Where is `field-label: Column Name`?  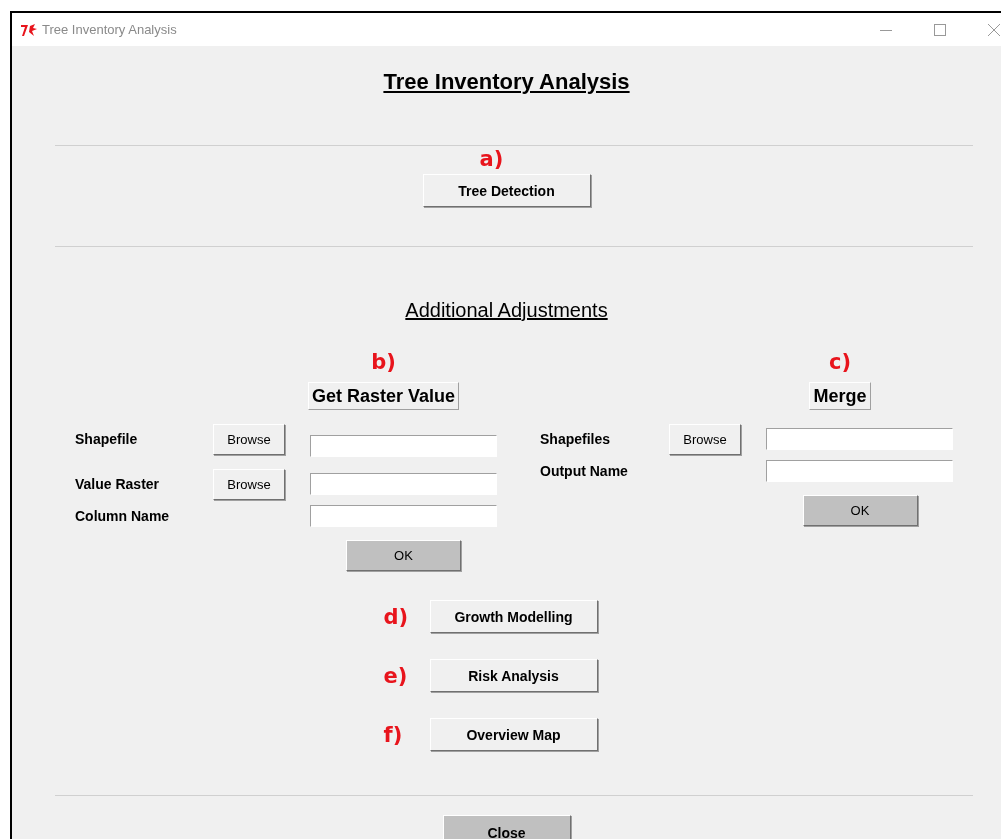
field-label: Column Name is located at coordinates (123, 516).